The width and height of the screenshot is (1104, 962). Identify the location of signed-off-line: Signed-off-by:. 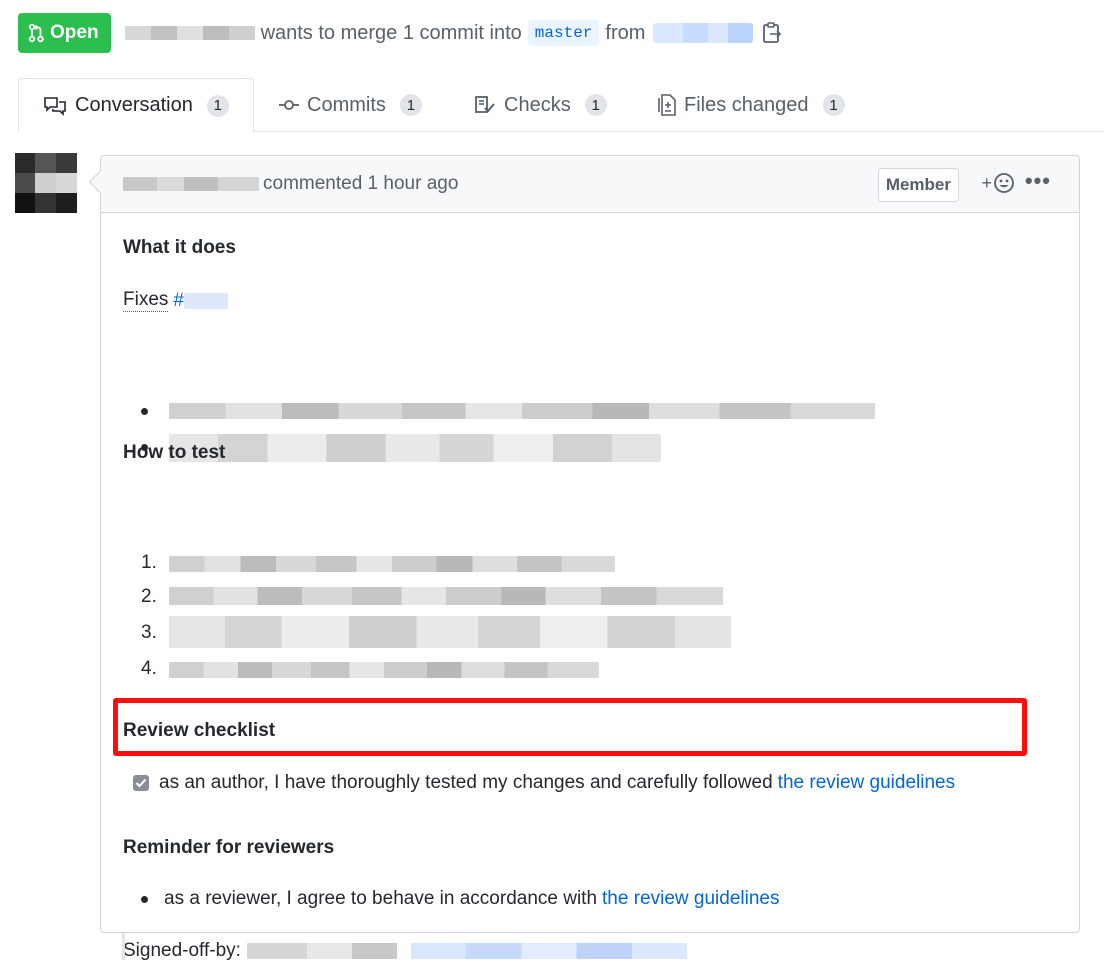
(405, 951).